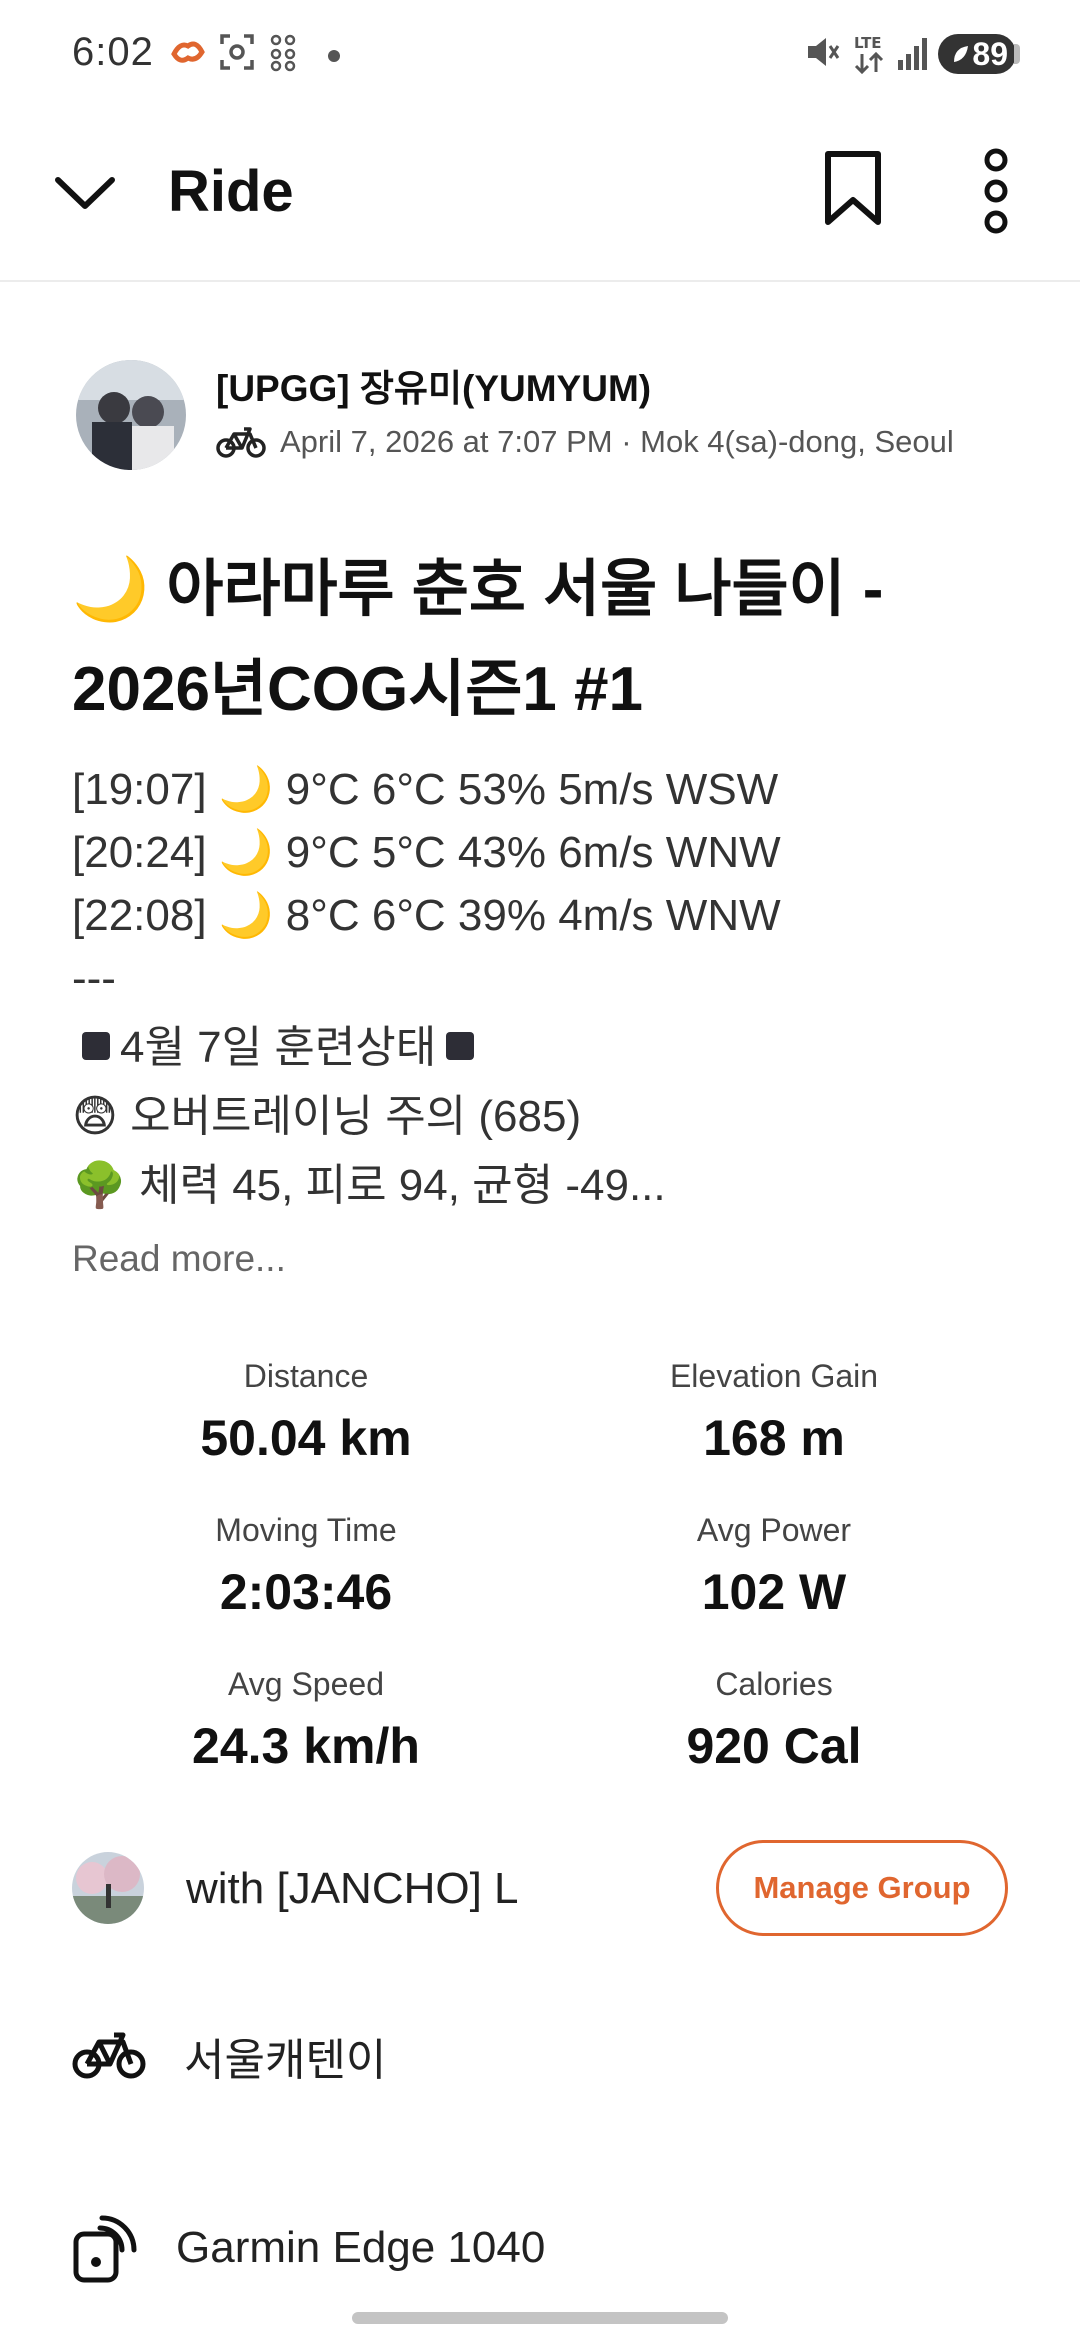 This screenshot has height=2340, width=1080. What do you see at coordinates (306, 1376) in the screenshot?
I see `stat-label: Distance` at bounding box center [306, 1376].